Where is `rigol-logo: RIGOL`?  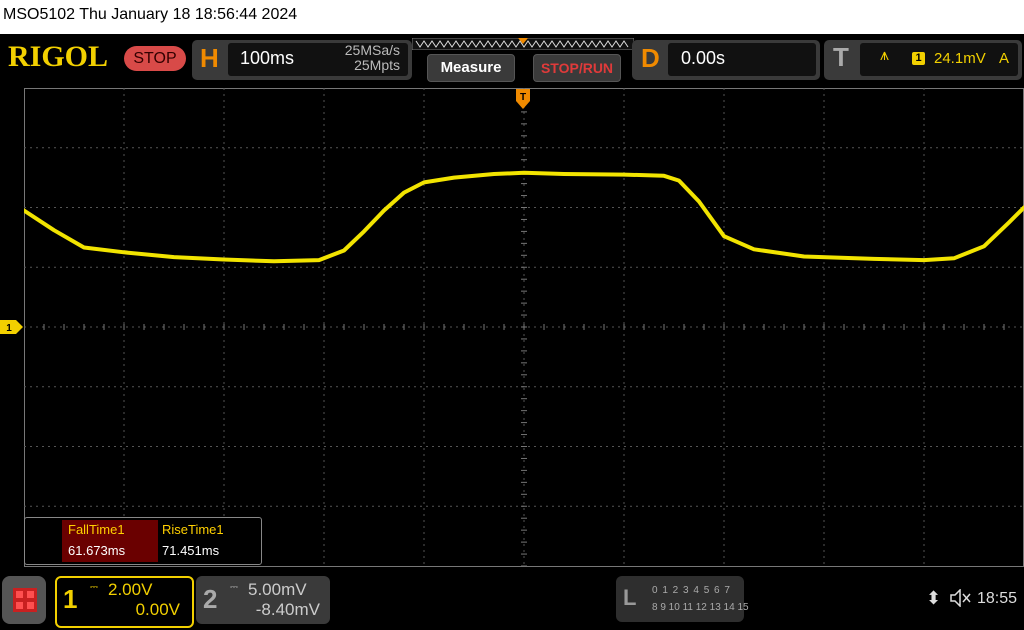 rigol-logo: RIGOL is located at coordinates (58, 56).